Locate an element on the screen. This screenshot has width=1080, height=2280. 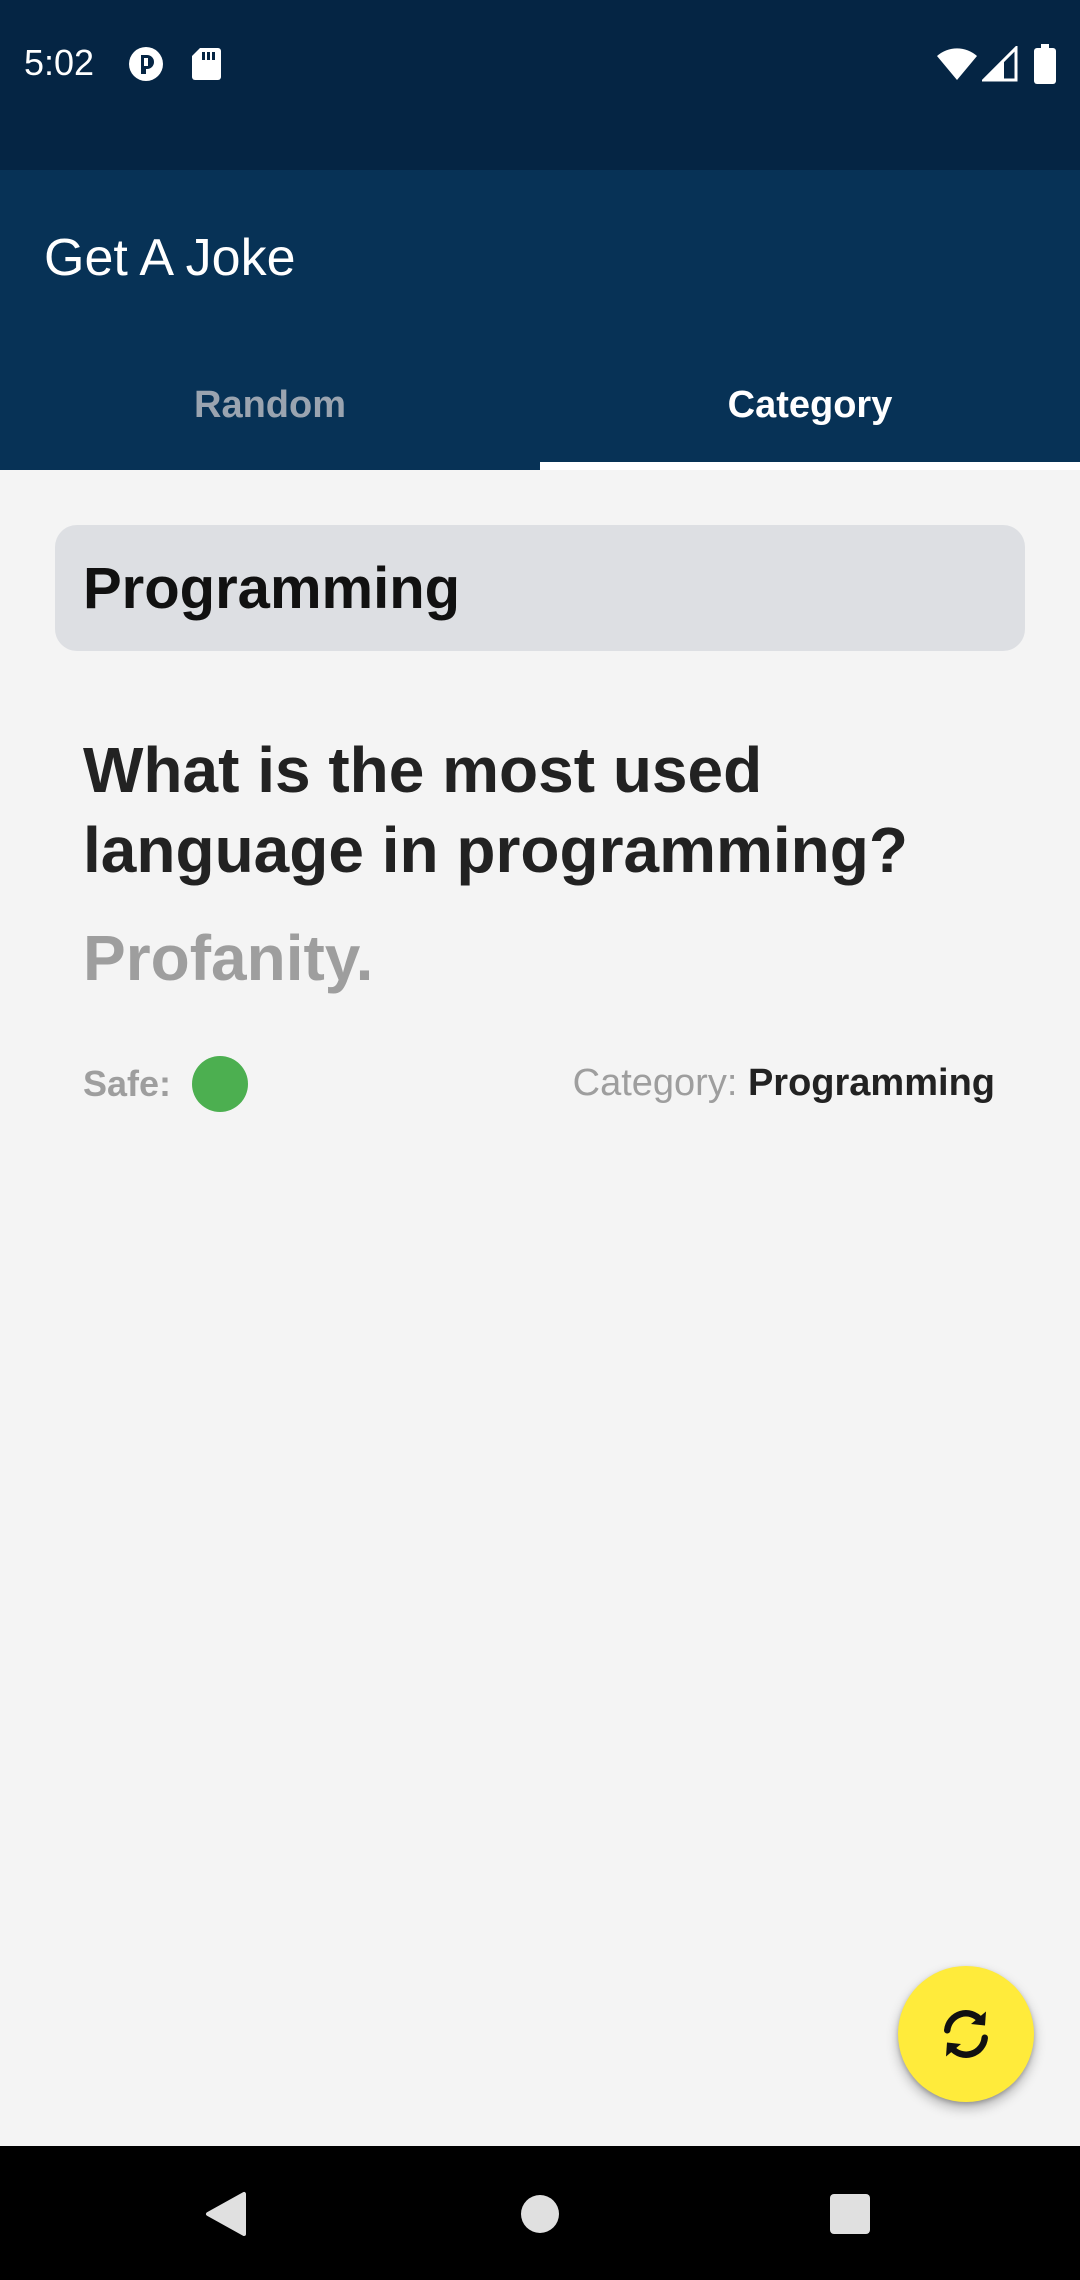
recents-button is located at coordinates (850, 2214).